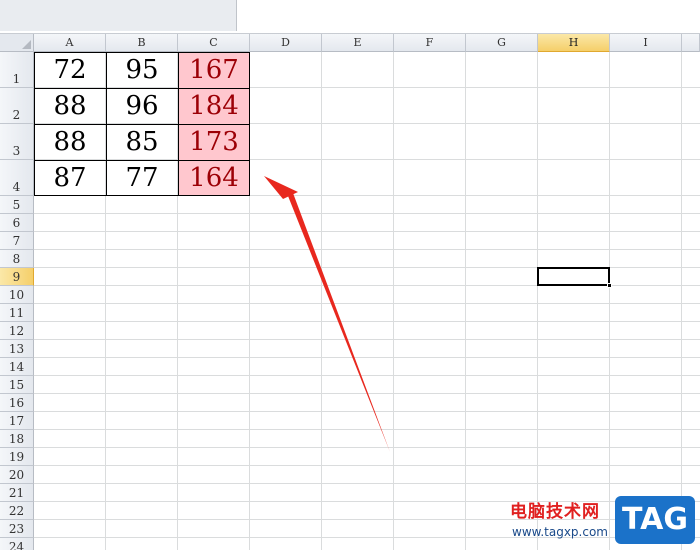 The image size is (700, 550). Describe the element at coordinates (555, 512) in the screenshot. I see `watermark-site-name: 电脑技术网` at that location.